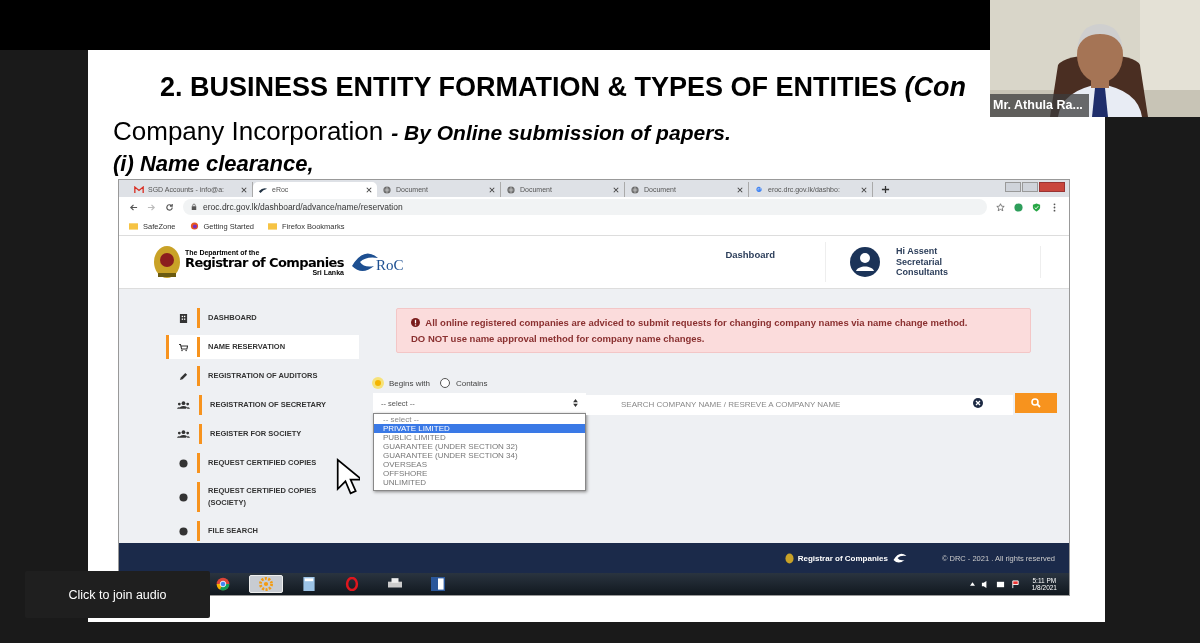 This screenshot has width=1200, height=643. I want to click on browser-icon, so click(223, 584).